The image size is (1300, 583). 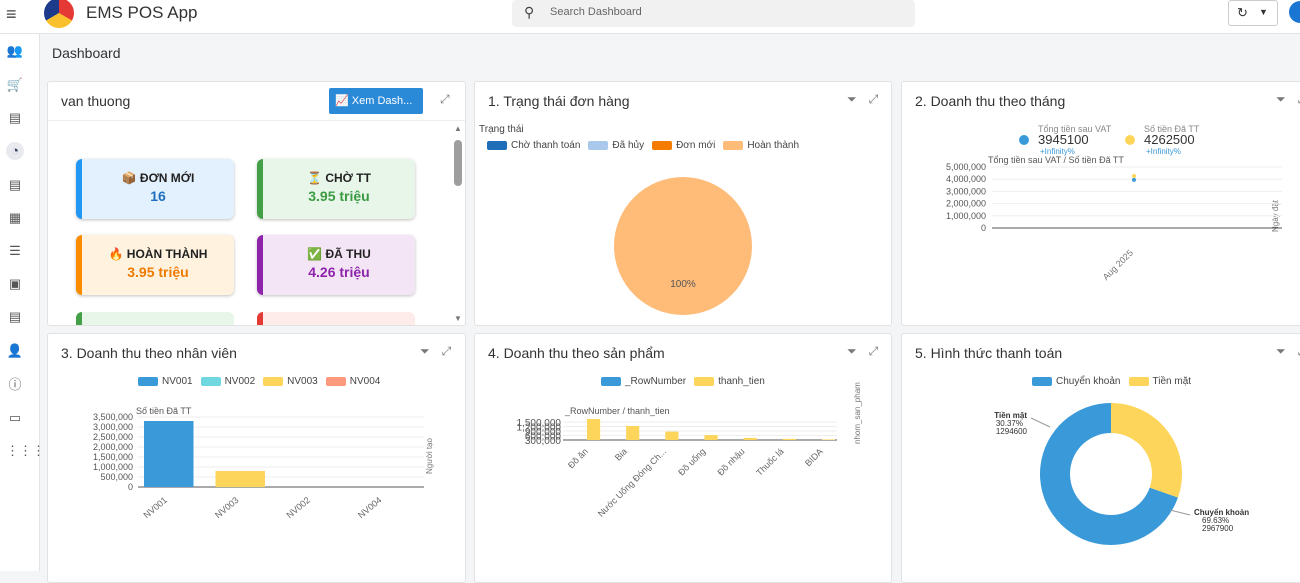 I want to click on feedback-icon: ▭, so click(x=15, y=418).